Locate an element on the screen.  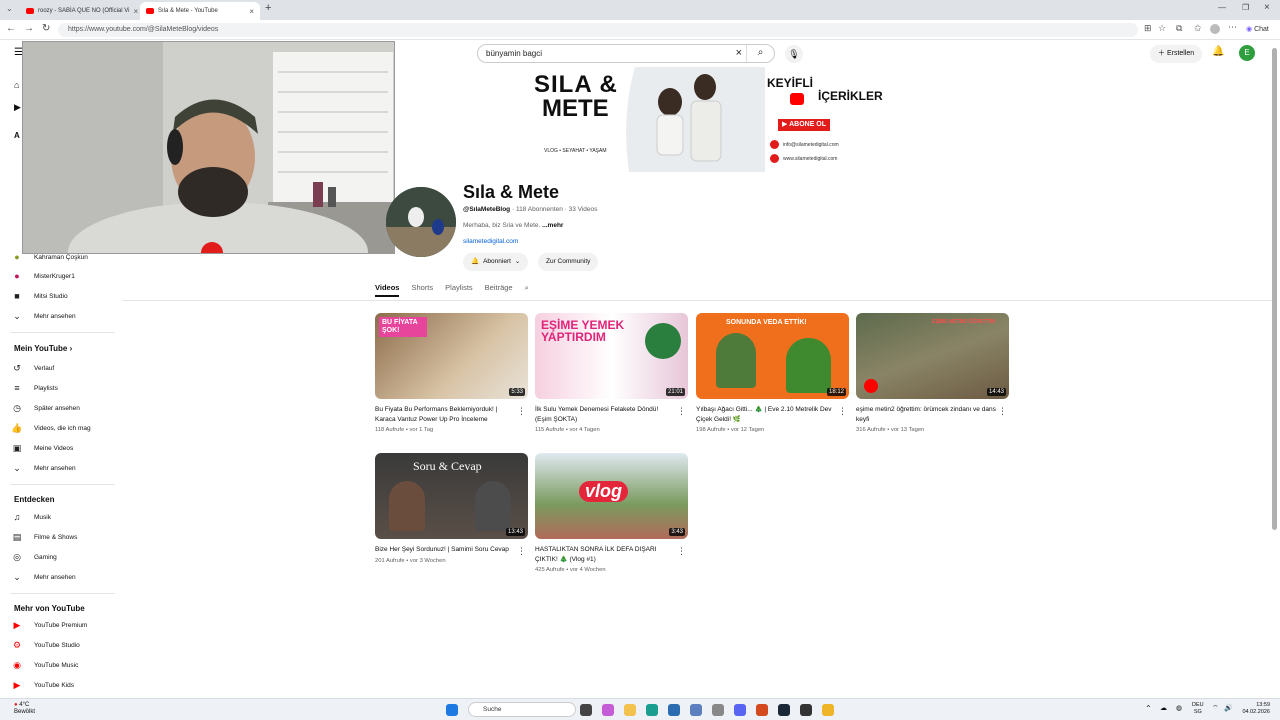
network-icon: ⌔ is located at coordinates (1215, 708).